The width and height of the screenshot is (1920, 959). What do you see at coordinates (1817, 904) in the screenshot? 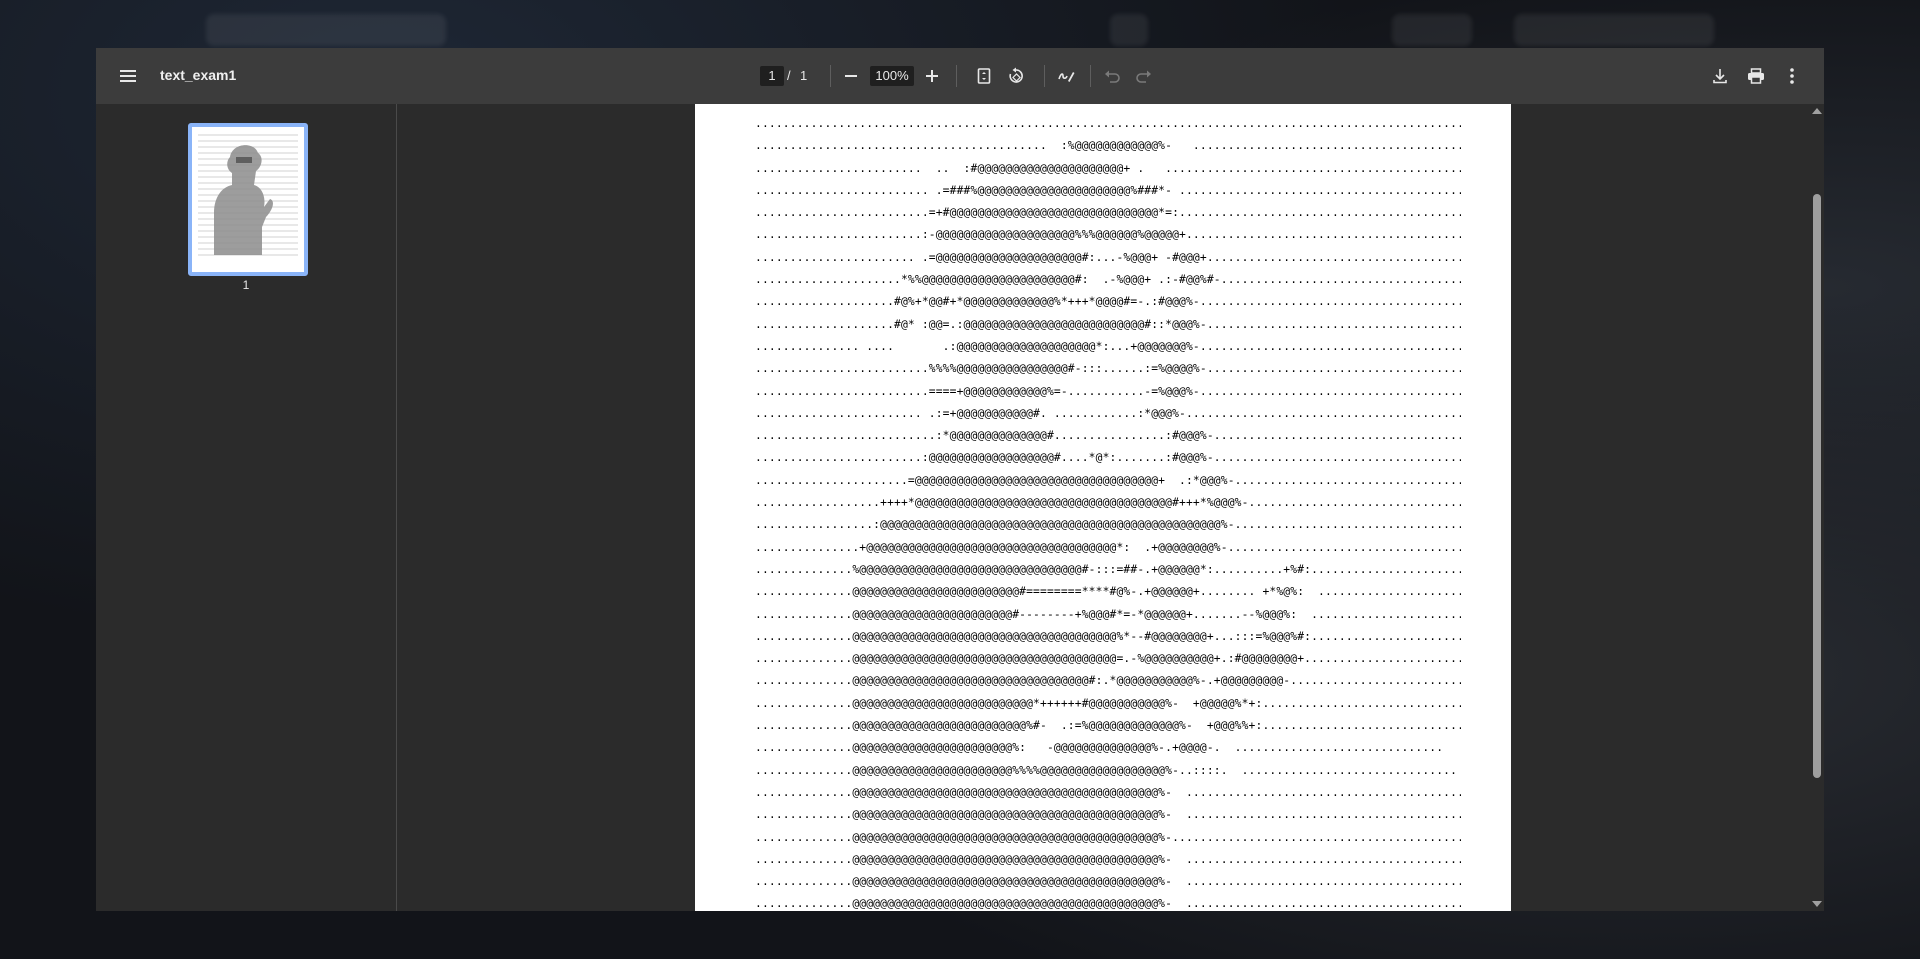
I see `scroll-down-arrow-icon` at bounding box center [1817, 904].